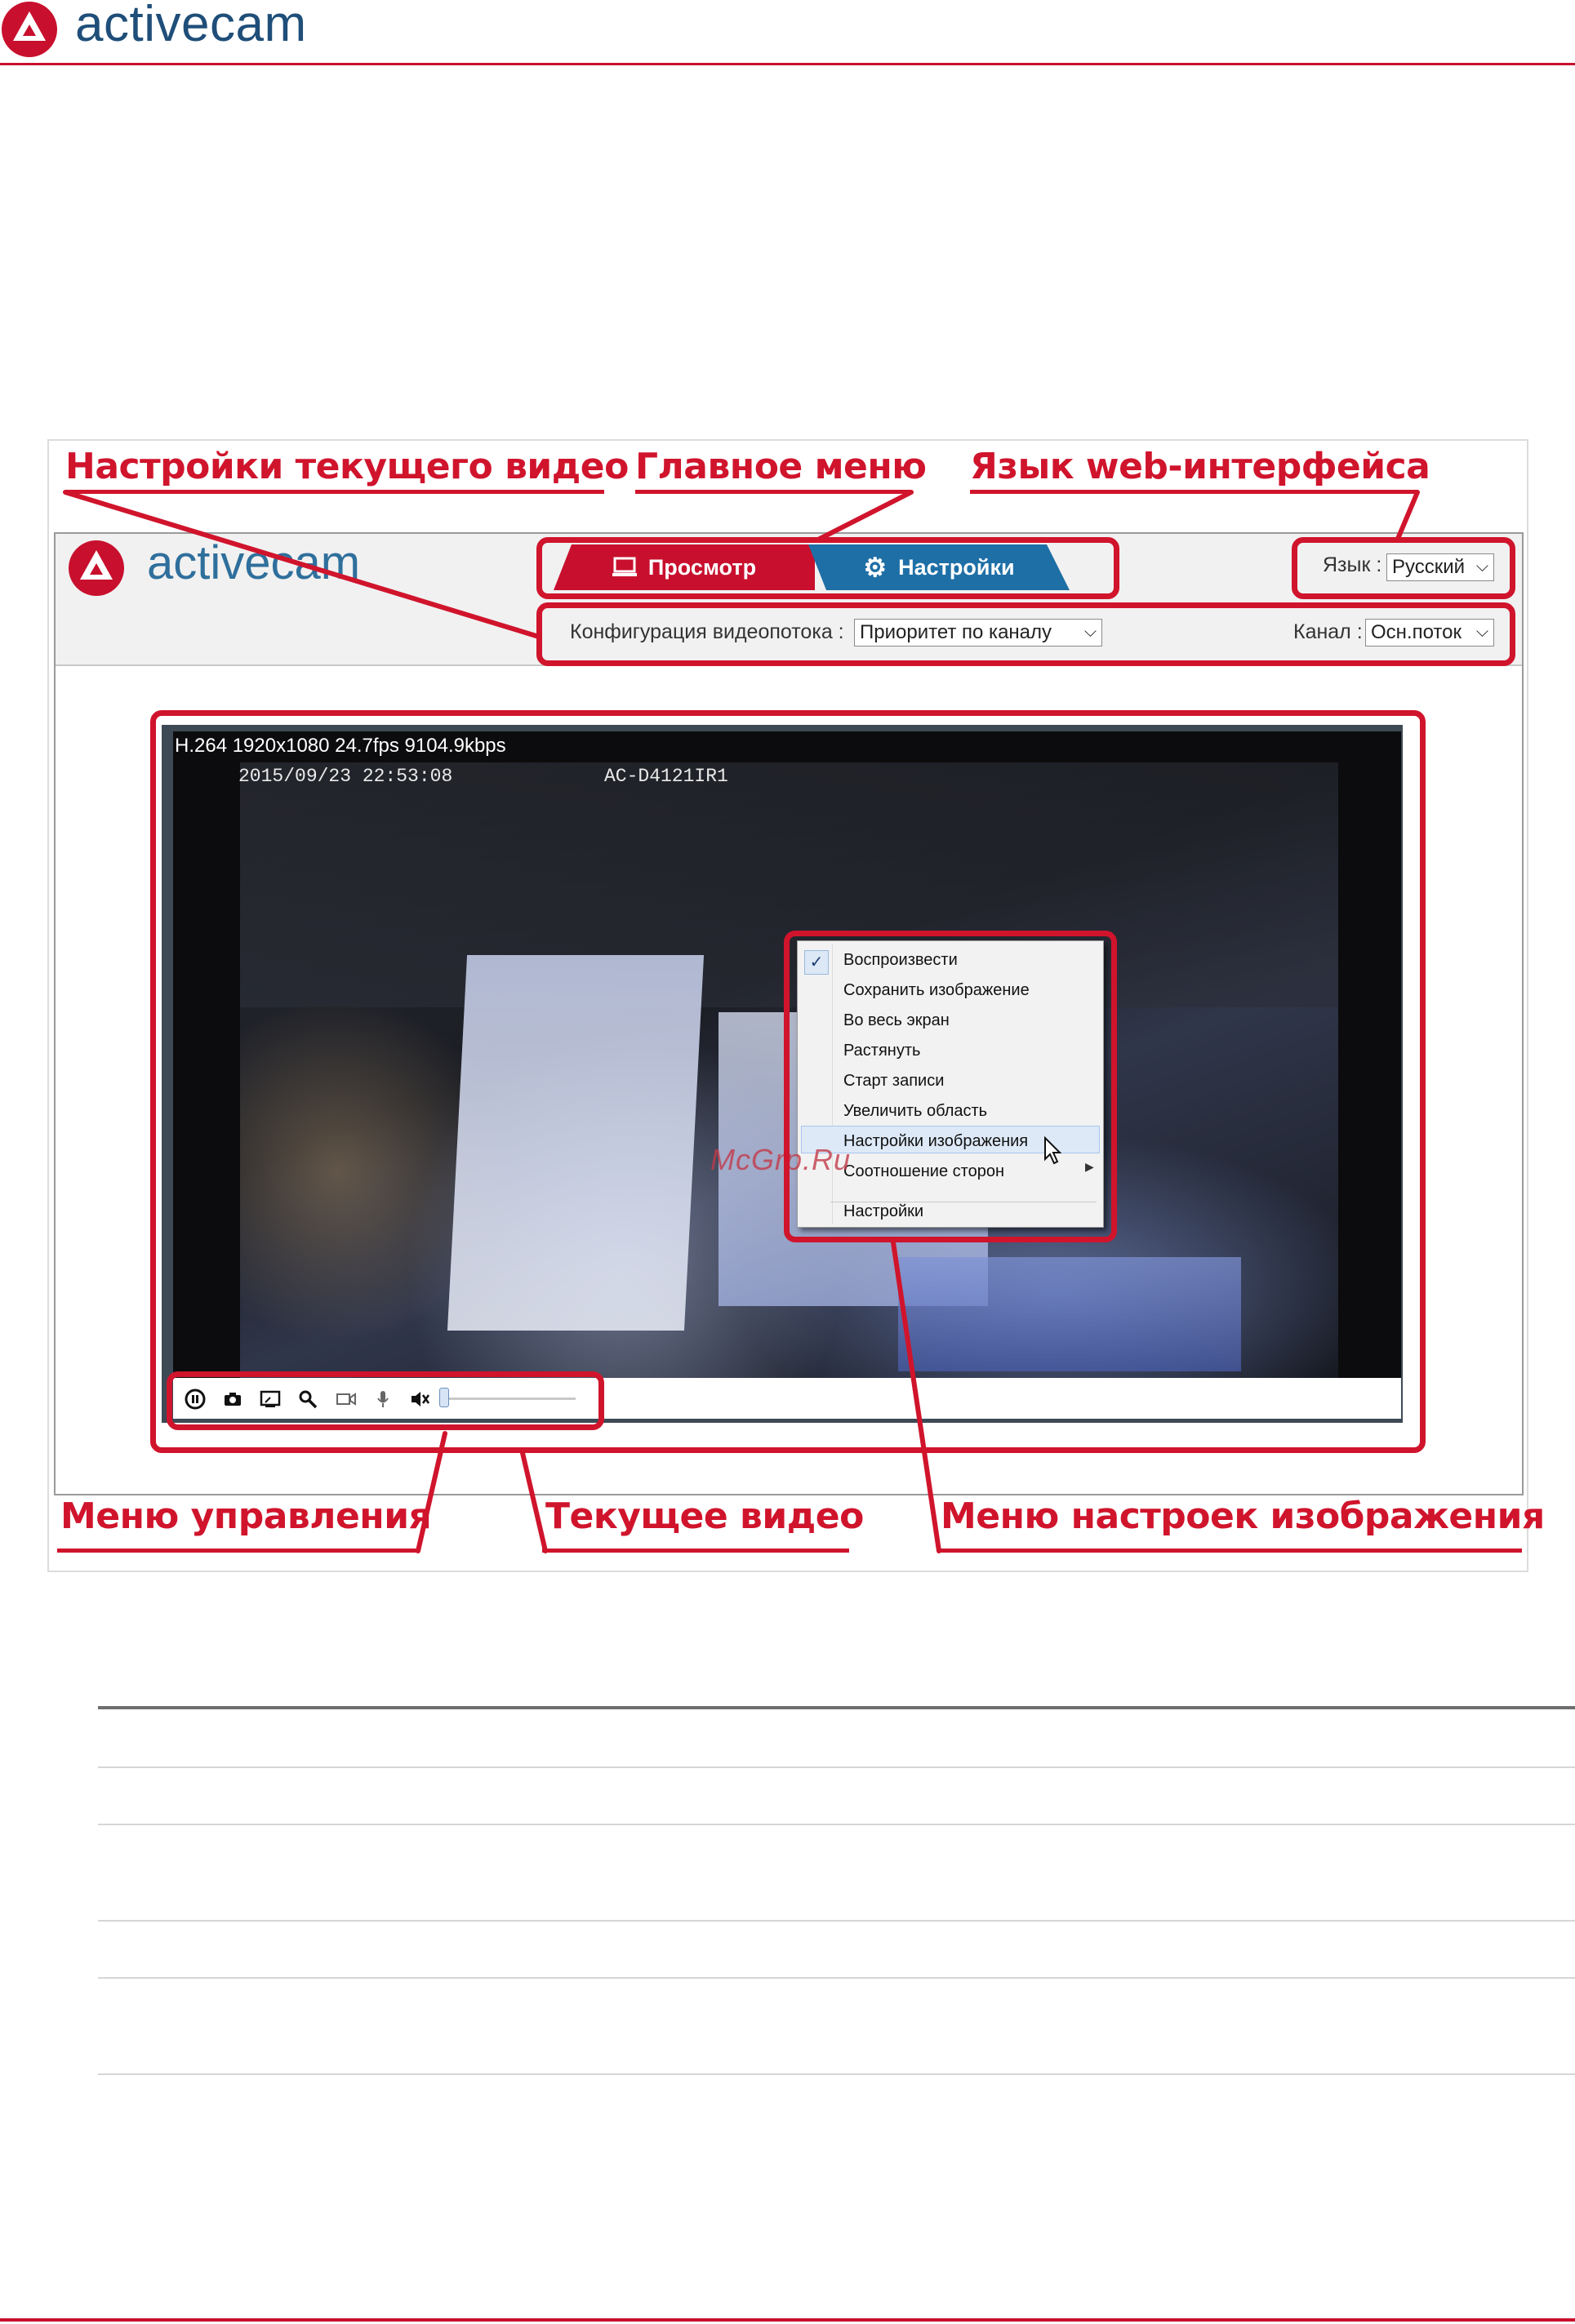 Image resolution: width=1575 pixels, height=2324 pixels. What do you see at coordinates (827, 568) in the screenshot?
I see `highlight-main-menu` at bounding box center [827, 568].